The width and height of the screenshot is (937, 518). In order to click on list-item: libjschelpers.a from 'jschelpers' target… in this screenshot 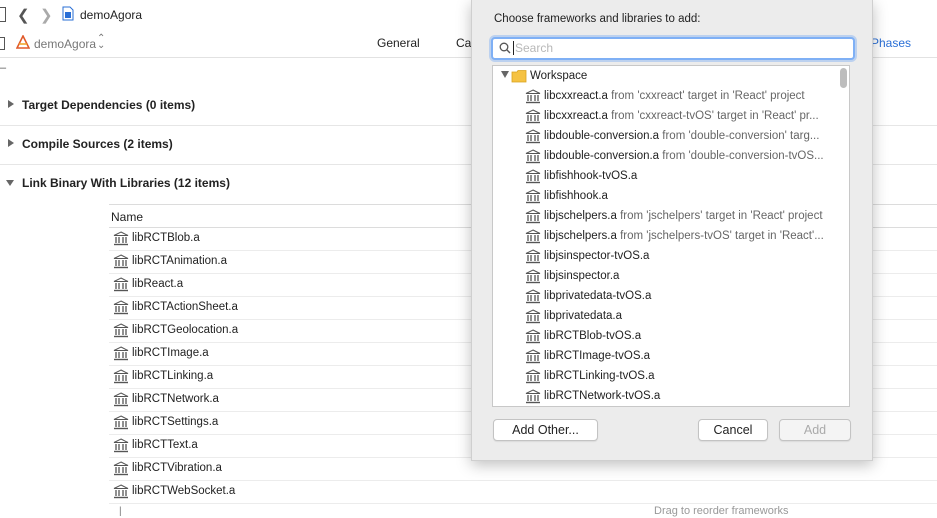, I will do `click(663, 217)`.